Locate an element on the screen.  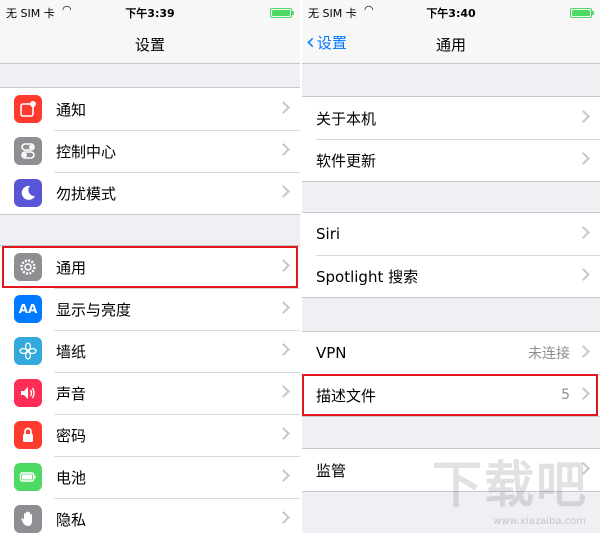
nav-bar: ‹ 设置 通用 is located at coordinates (451, 44).